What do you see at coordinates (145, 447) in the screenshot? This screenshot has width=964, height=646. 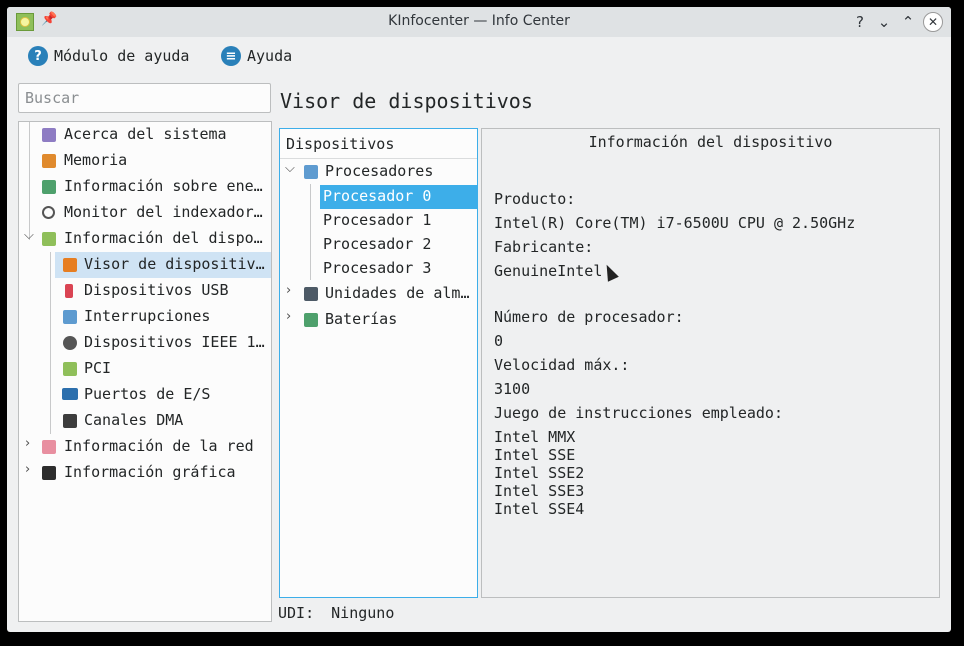 I see `sidebar-item-network-info: › Información de la red` at bounding box center [145, 447].